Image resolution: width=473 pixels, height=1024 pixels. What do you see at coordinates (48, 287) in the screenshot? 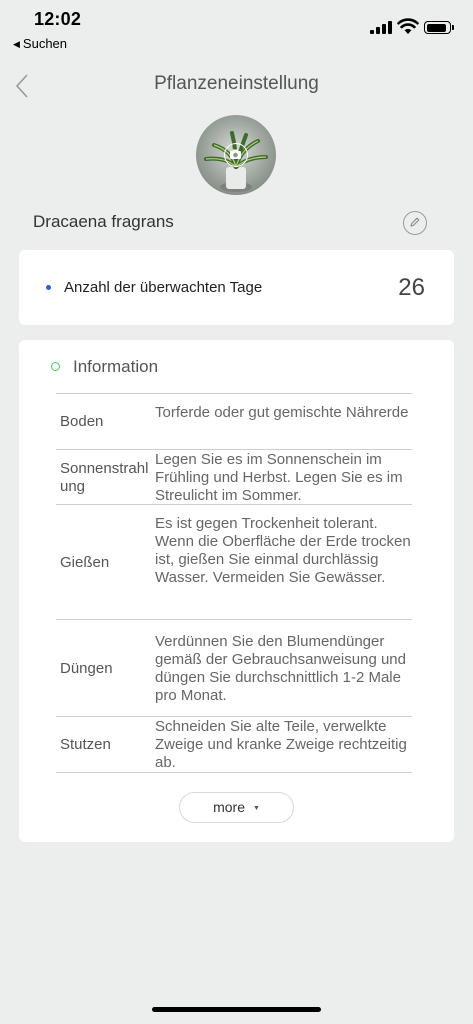
I see `bullet-dot-icon` at bounding box center [48, 287].